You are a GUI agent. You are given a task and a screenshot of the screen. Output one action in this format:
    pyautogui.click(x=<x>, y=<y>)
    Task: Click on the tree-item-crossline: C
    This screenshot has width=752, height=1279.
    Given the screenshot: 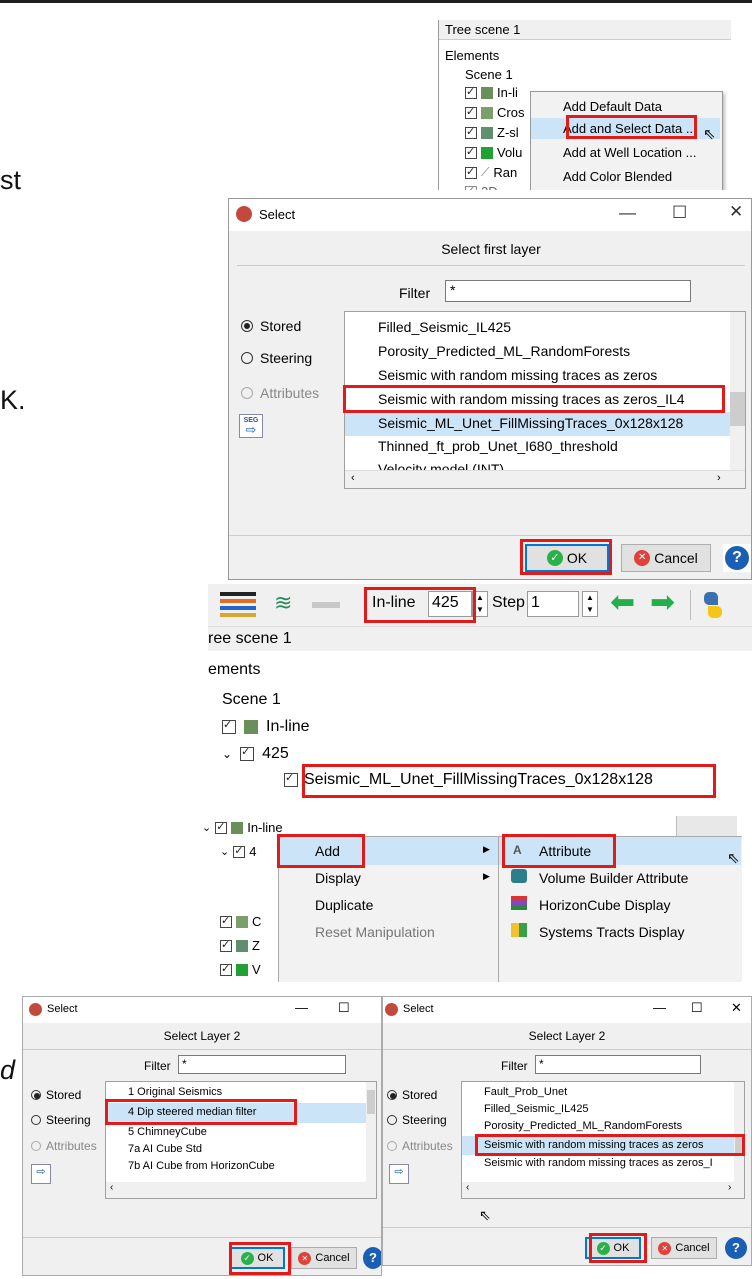 What is the action you would take?
    pyautogui.click(x=240, y=921)
    